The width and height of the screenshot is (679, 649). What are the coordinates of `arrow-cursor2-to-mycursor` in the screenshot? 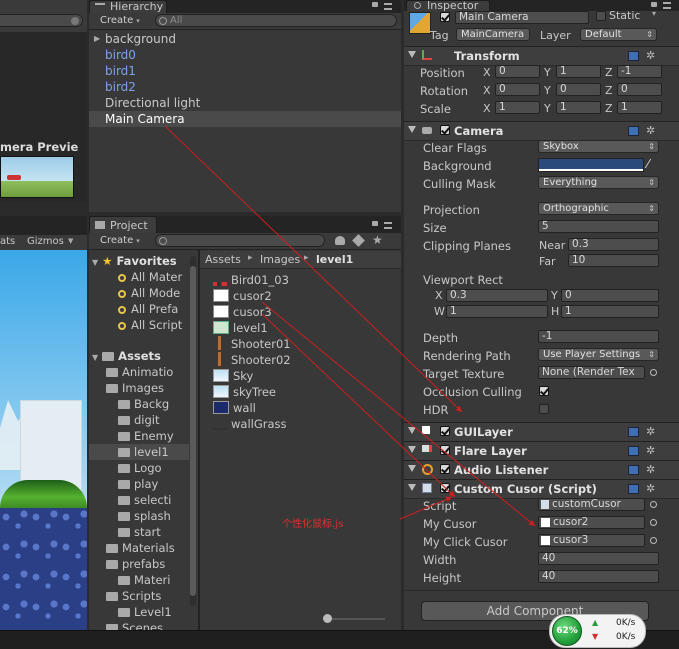 It's located at (398, 414).